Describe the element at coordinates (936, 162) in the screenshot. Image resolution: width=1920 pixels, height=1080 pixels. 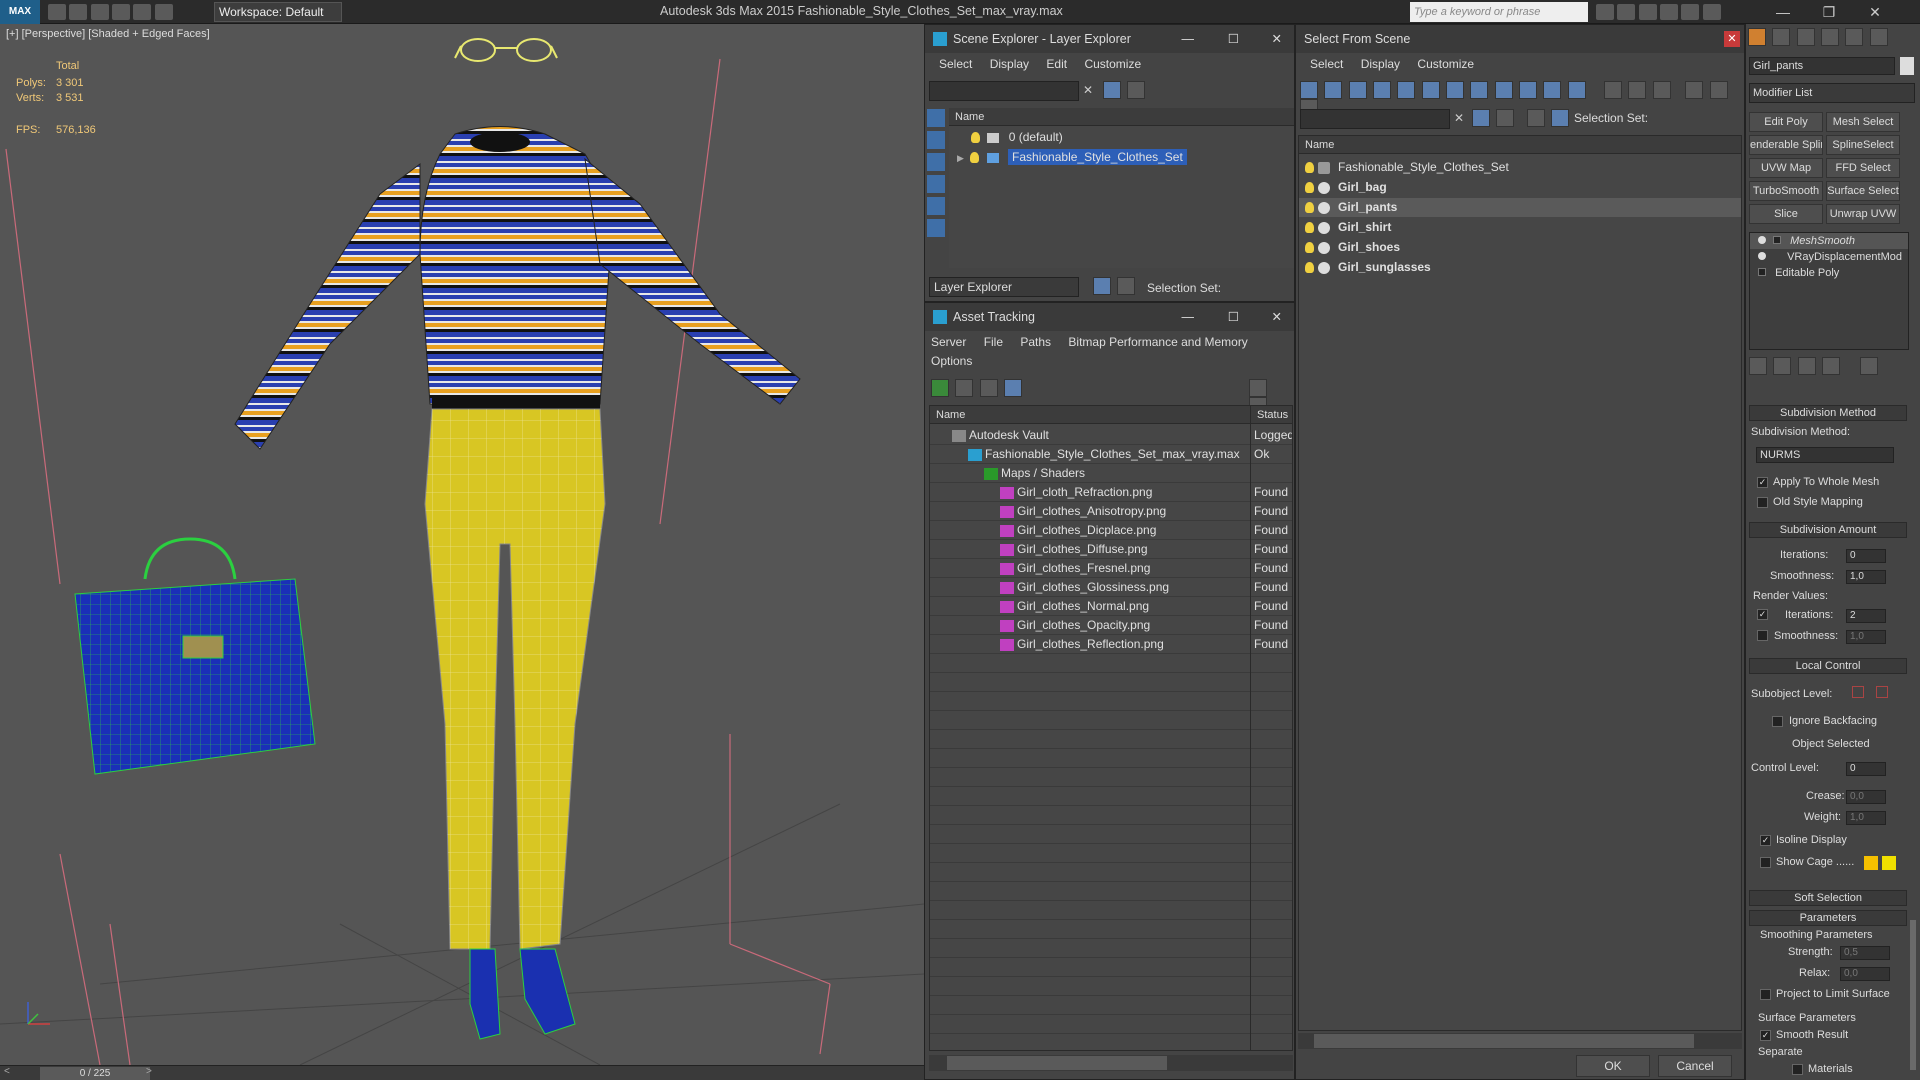
I see `se-display-lights-icon` at that location.